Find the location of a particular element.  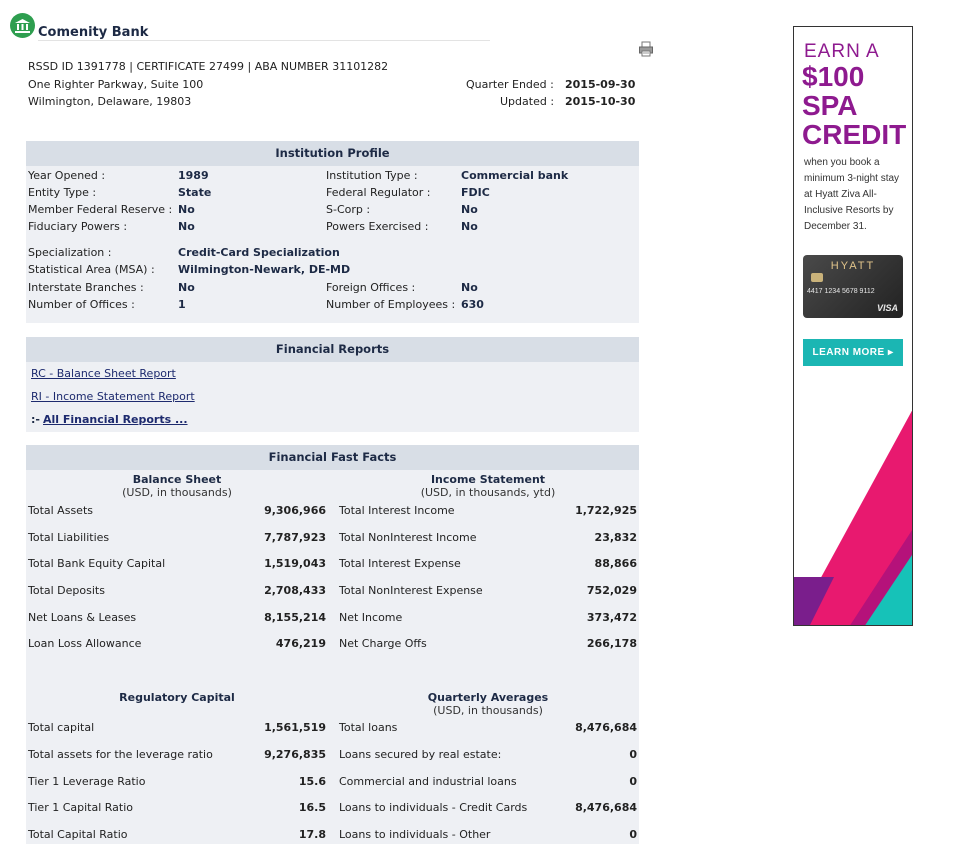

statistical-area-label: Statistical Area (MSA) : is located at coordinates (91, 269).